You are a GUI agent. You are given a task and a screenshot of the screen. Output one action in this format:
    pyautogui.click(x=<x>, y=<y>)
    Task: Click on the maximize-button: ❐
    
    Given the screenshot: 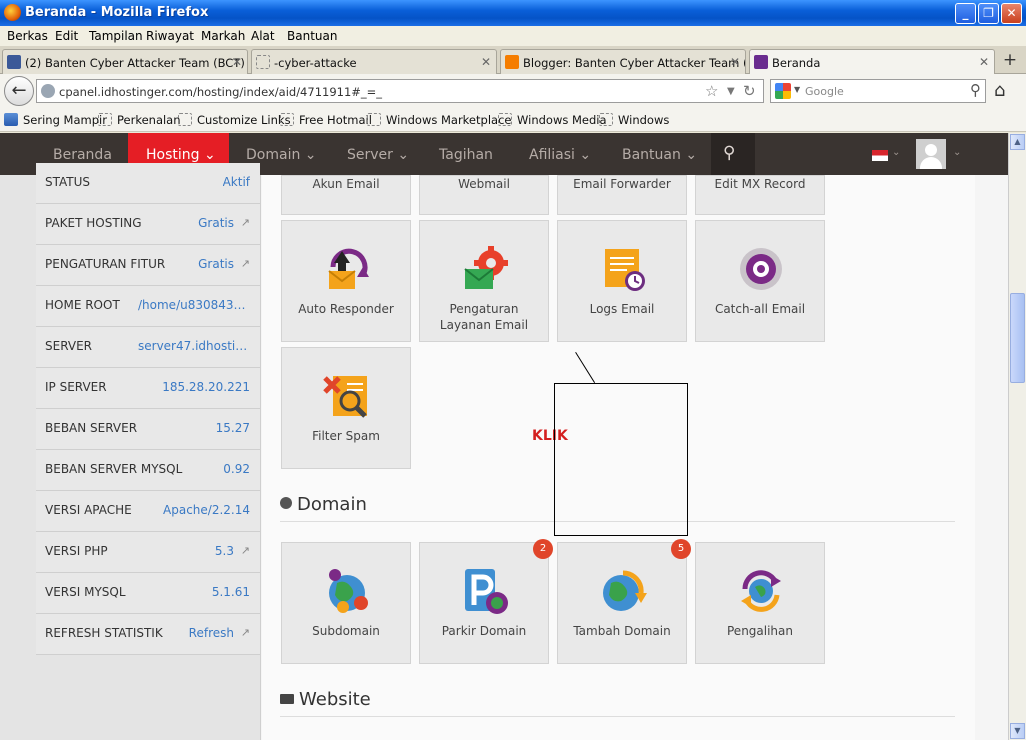 What is the action you would take?
    pyautogui.click(x=988, y=13)
    